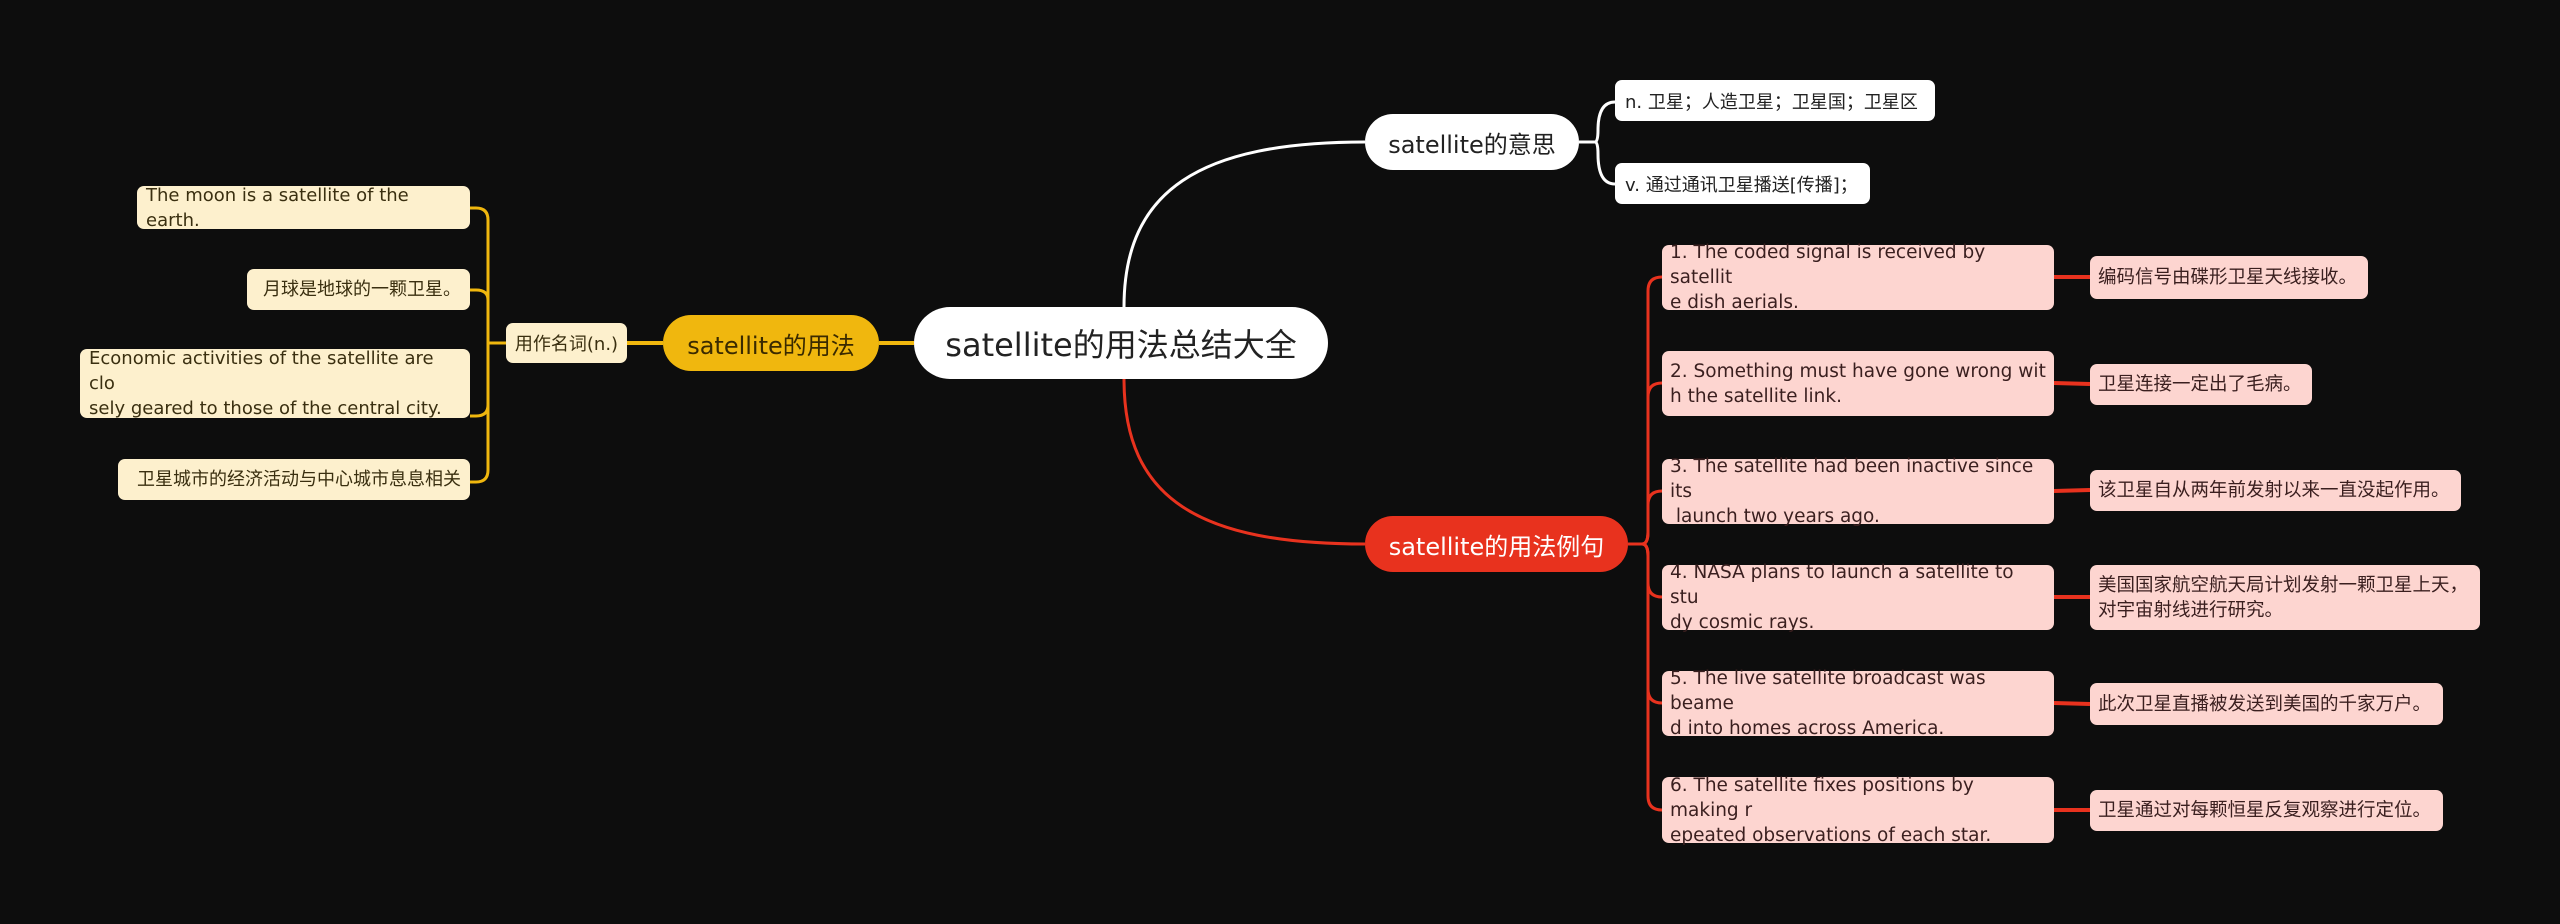 This screenshot has height=924, width=2560. Describe the element at coordinates (358, 289) in the screenshot. I see `usage-example-2: 月球是地球的一颗卫星。` at that location.